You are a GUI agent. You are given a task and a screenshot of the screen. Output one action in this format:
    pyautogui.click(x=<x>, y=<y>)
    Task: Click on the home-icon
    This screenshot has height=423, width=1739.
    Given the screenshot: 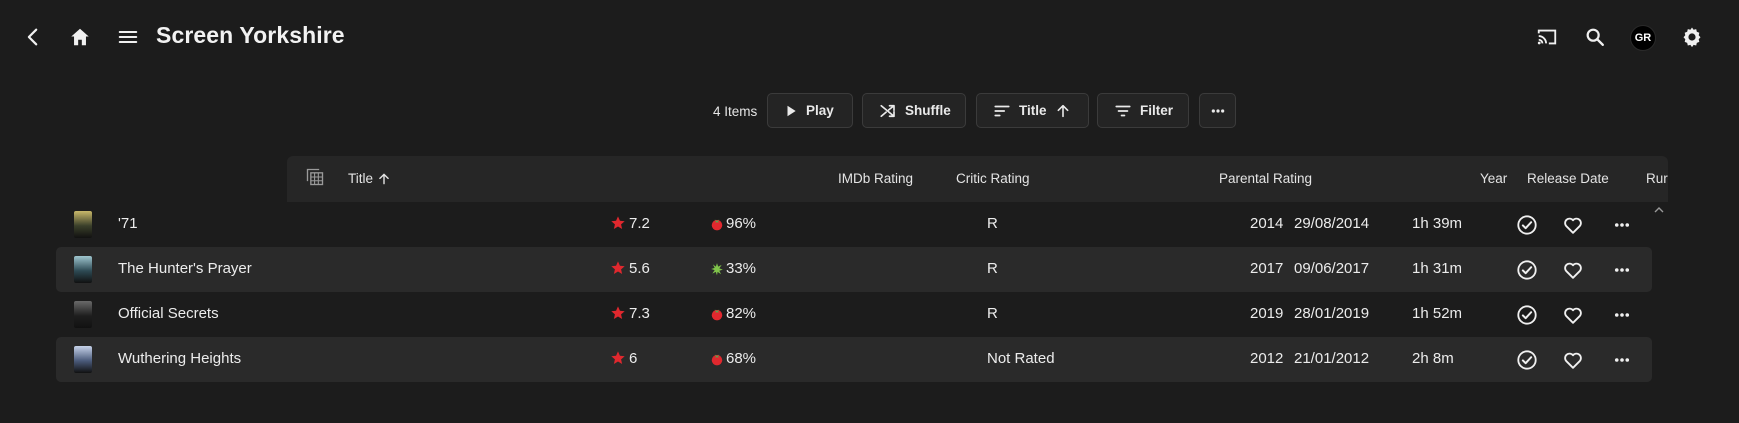 What is the action you would take?
    pyautogui.click(x=80, y=37)
    